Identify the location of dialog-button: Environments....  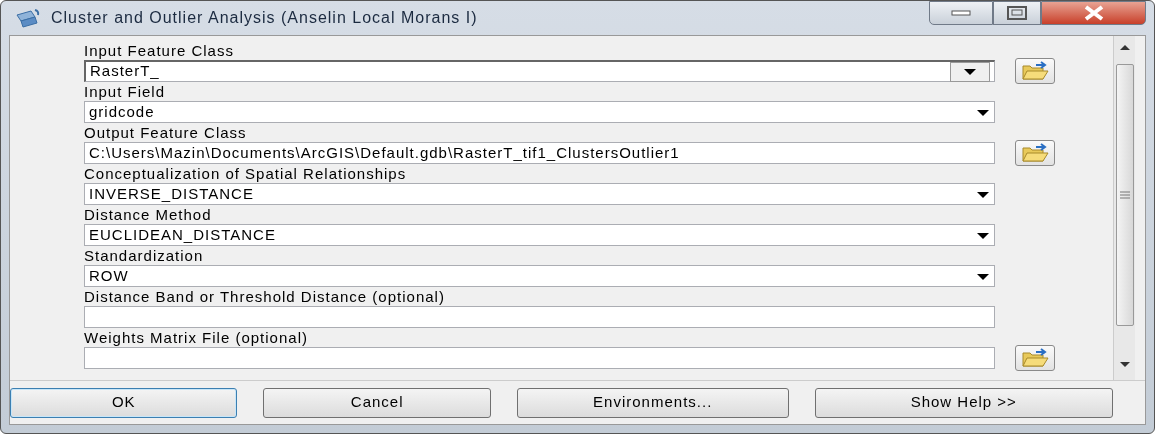
(652, 402).